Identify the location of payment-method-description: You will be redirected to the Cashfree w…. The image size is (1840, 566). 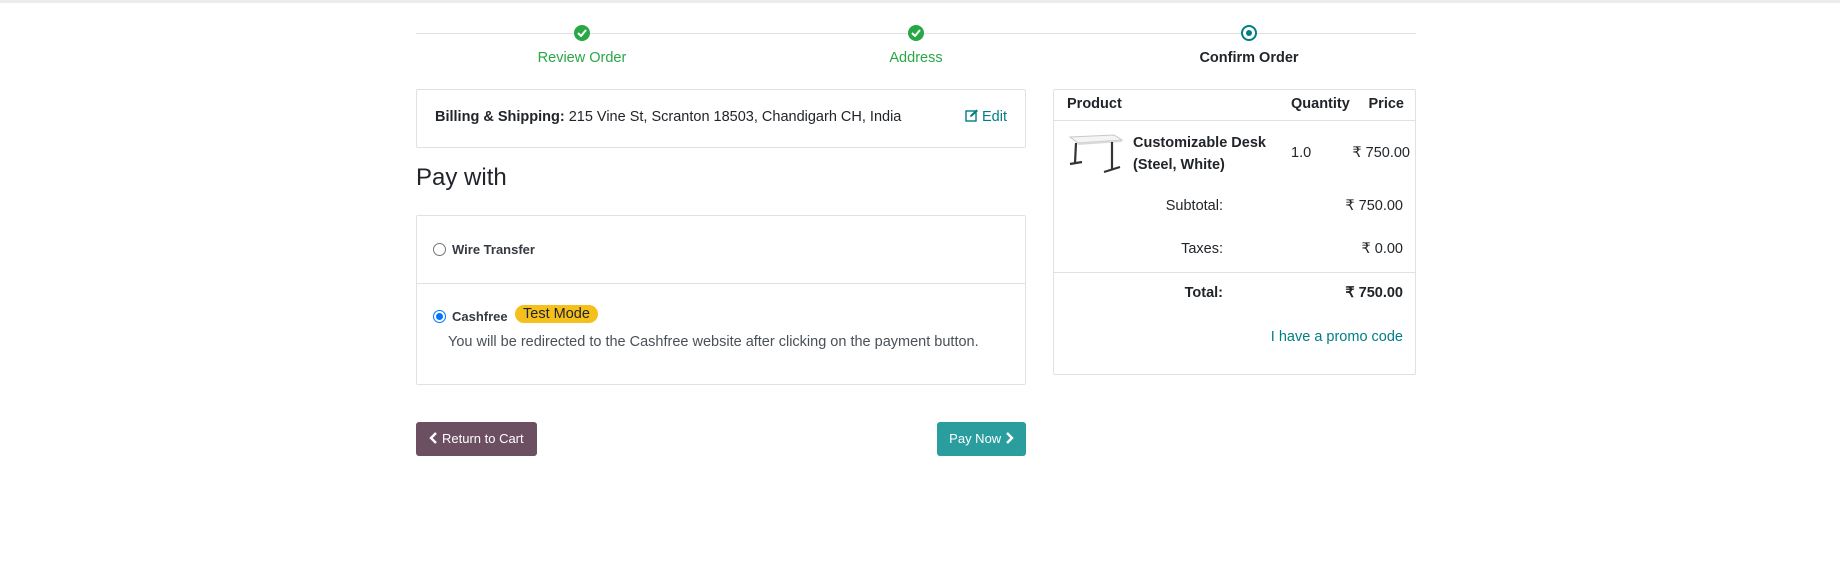
(713, 342).